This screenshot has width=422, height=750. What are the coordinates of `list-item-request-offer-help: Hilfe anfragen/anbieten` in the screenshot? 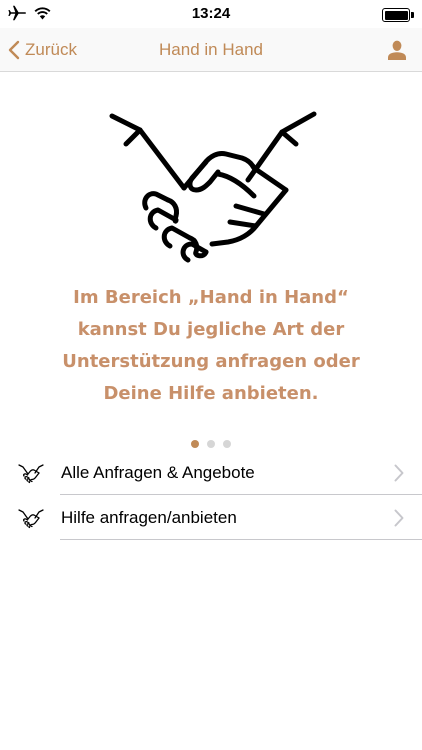 It's located at (211, 517).